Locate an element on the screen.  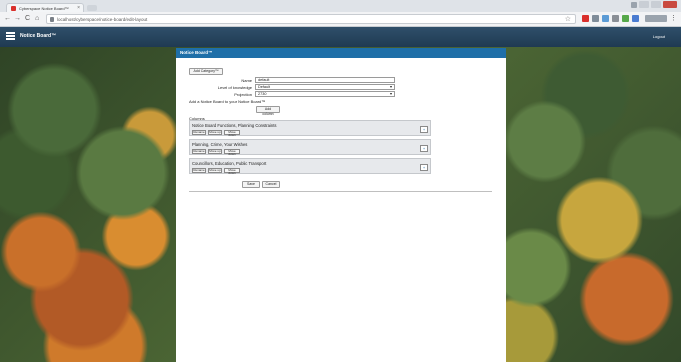
new-tab-button is located at coordinates (92, 8).